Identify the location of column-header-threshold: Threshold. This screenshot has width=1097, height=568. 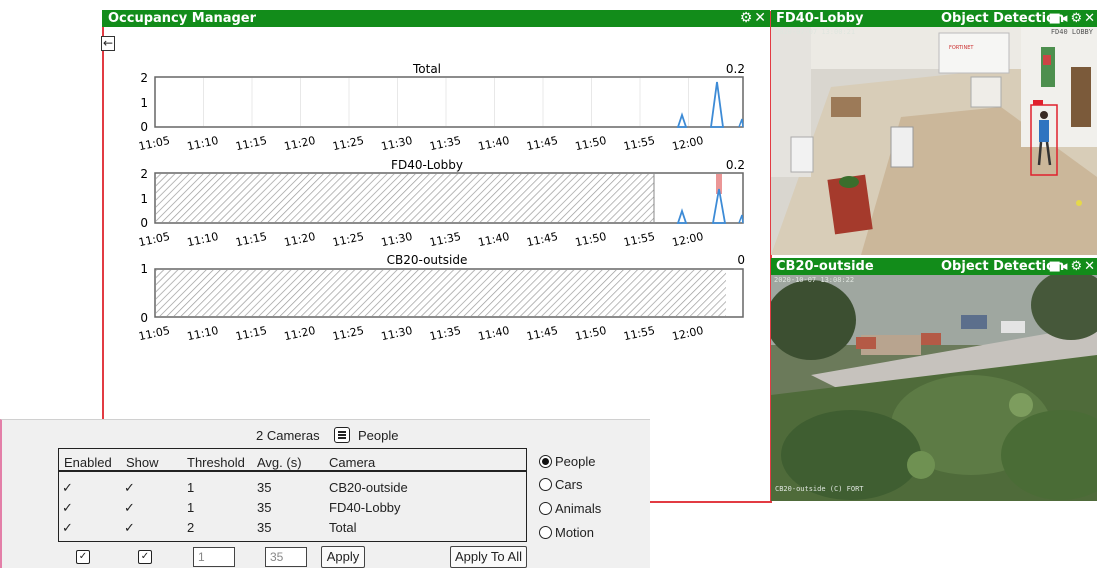
(216, 462).